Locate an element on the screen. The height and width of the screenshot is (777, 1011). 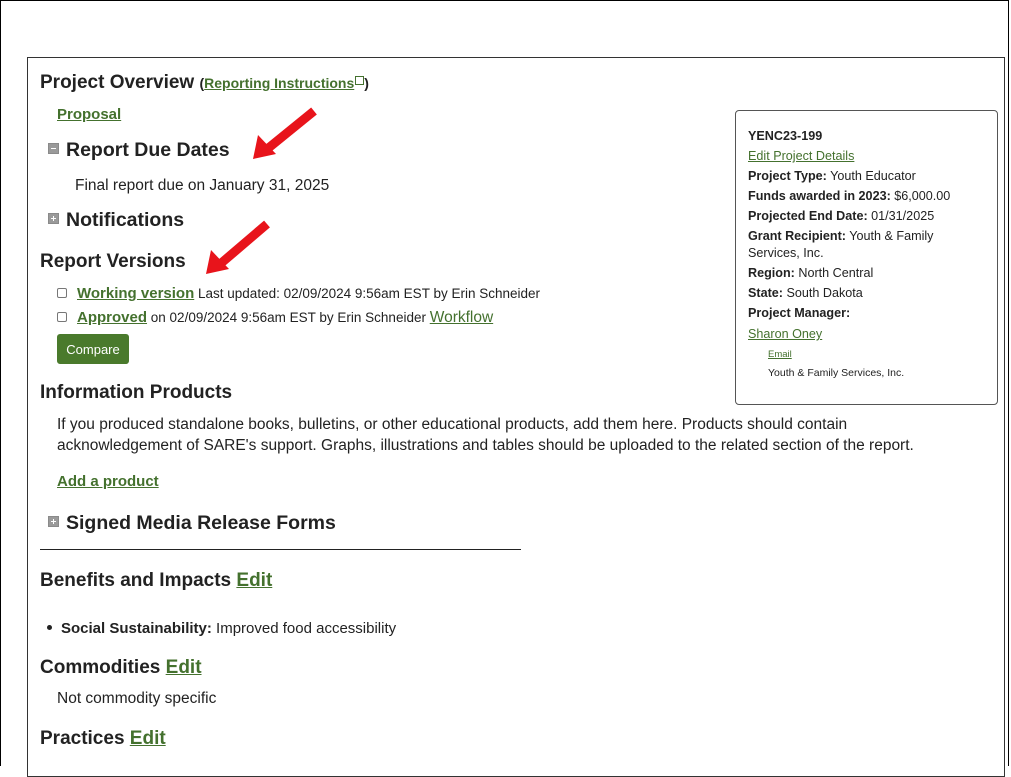
final-report-due-text: Final report due on January 31, 2025 is located at coordinates (202, 185).